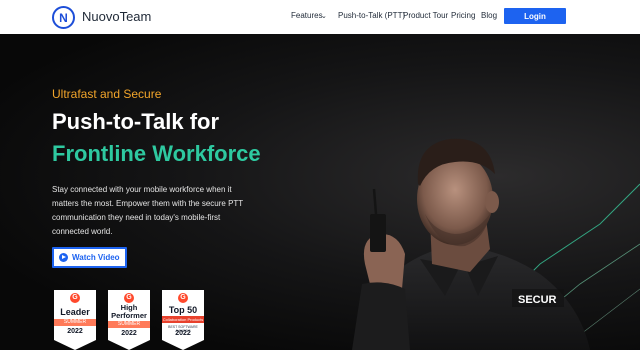 The height and width of the screenshot is (350, 640). I want to click on nav-blog: Blog, so click(489, 15).